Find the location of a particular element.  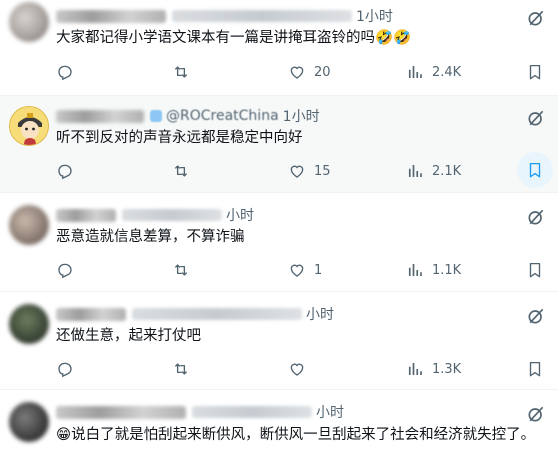

tweet-5: 小时 😁说白了就是怕刮起来断供风，断供风一旦刮起来了社会和经济就失控了。 is located at coordinates (279, 420).